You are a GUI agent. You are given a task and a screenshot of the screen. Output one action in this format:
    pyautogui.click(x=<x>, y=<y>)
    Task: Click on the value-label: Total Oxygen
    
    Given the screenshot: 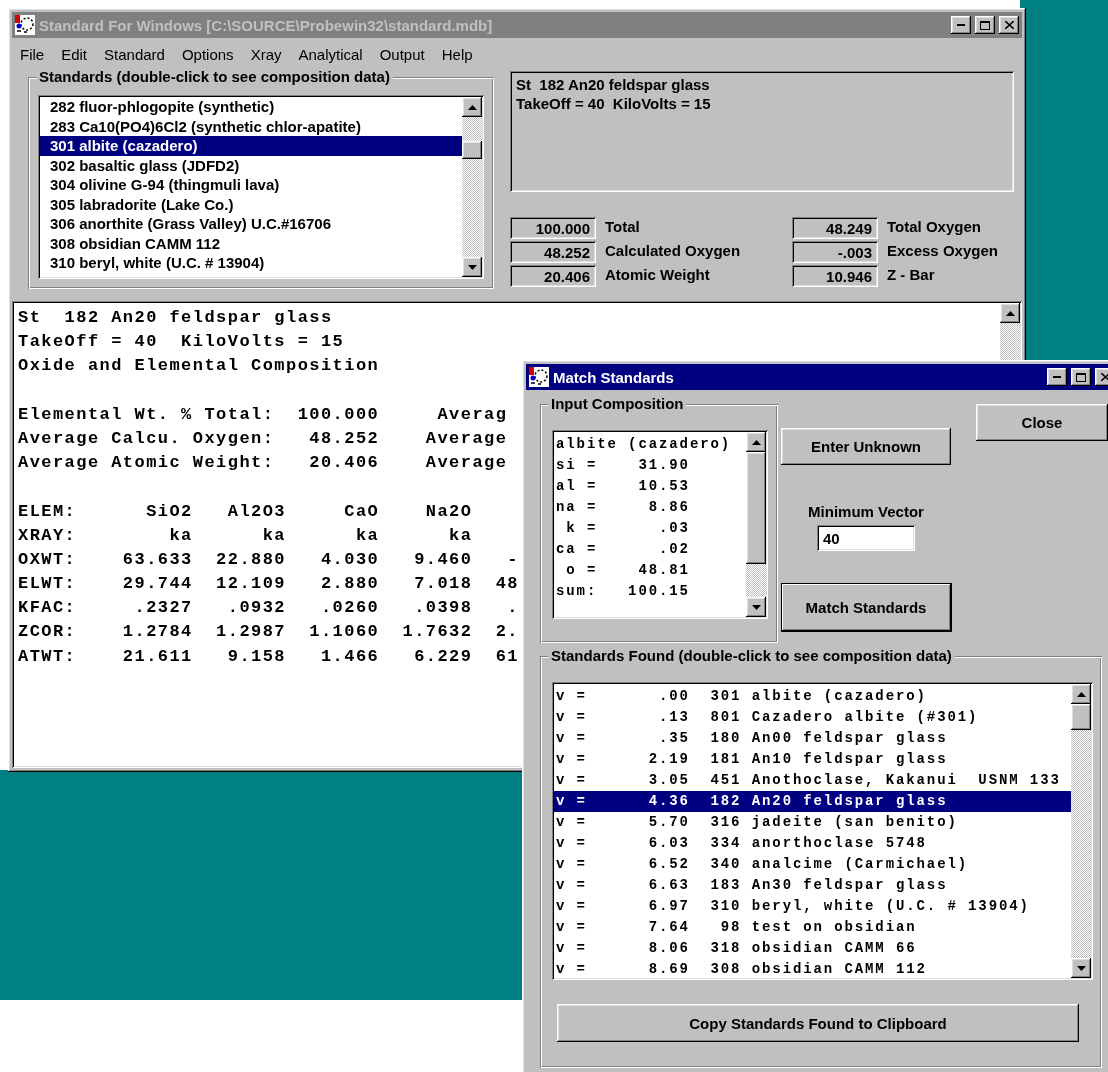 What is the action you would take?
    pyautogui.click(x=934, y=226)
    